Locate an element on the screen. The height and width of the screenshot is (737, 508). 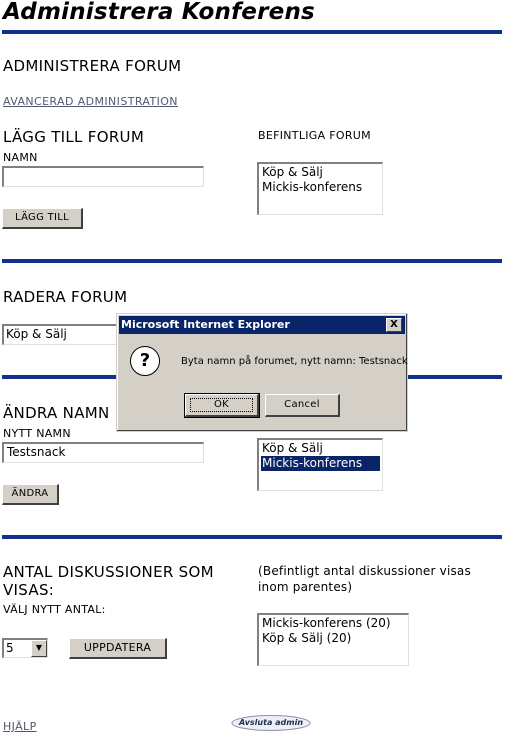
logout-button: Avsluta admin is located at coordinates (271, 723).